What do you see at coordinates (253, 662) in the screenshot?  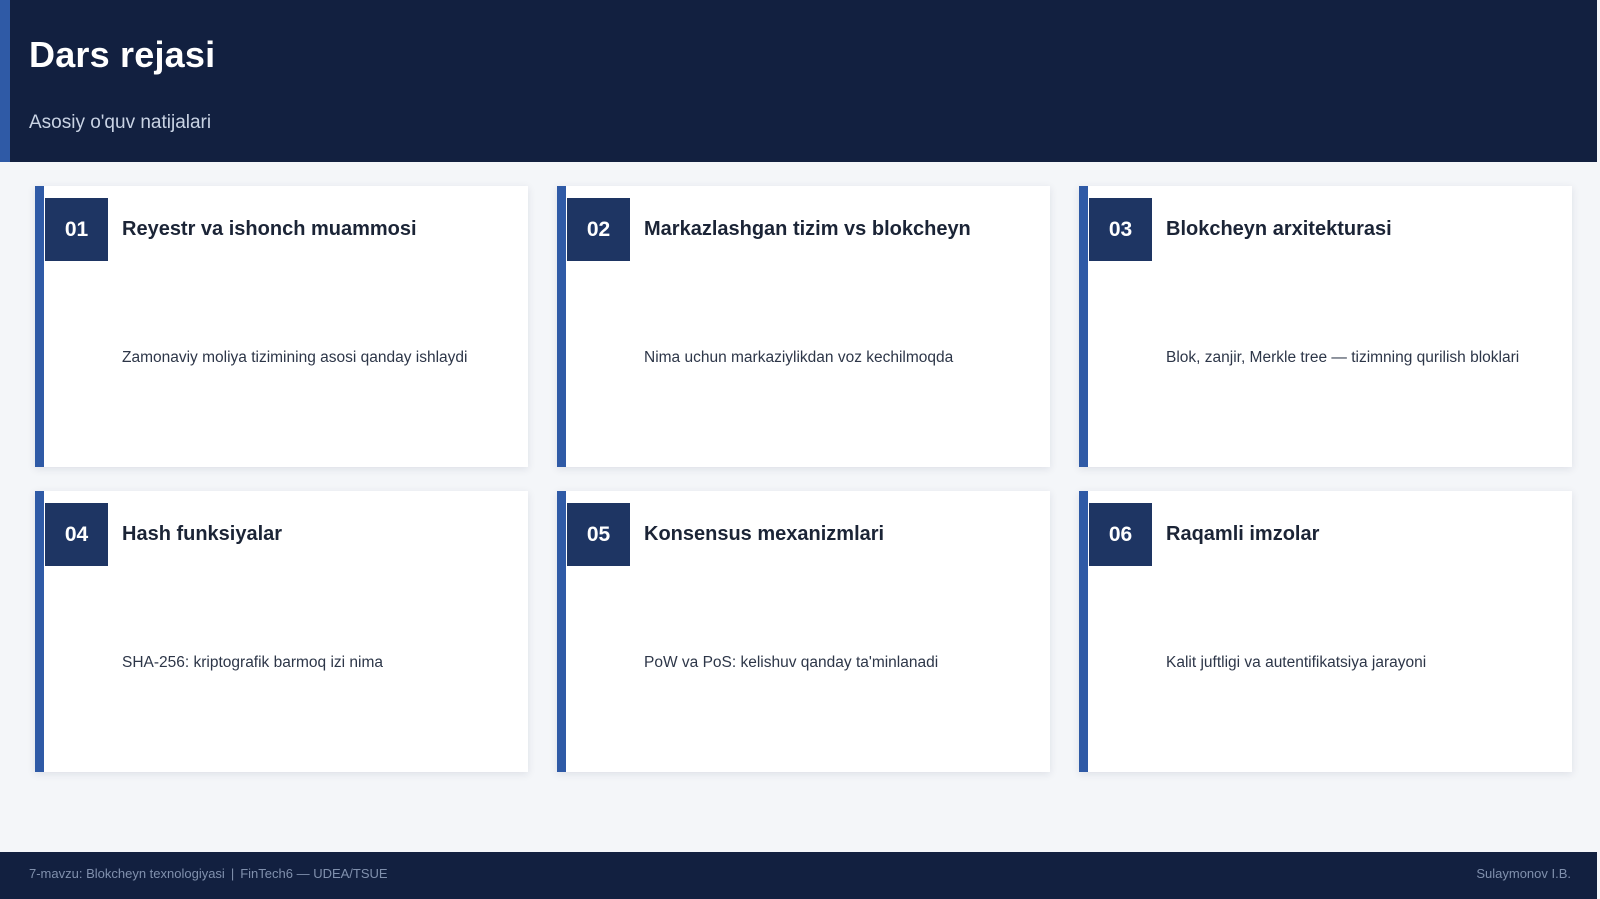 I see `card-description: SHA-256: kriptografik barmoq izi nima` at bounding box center [253, 662].